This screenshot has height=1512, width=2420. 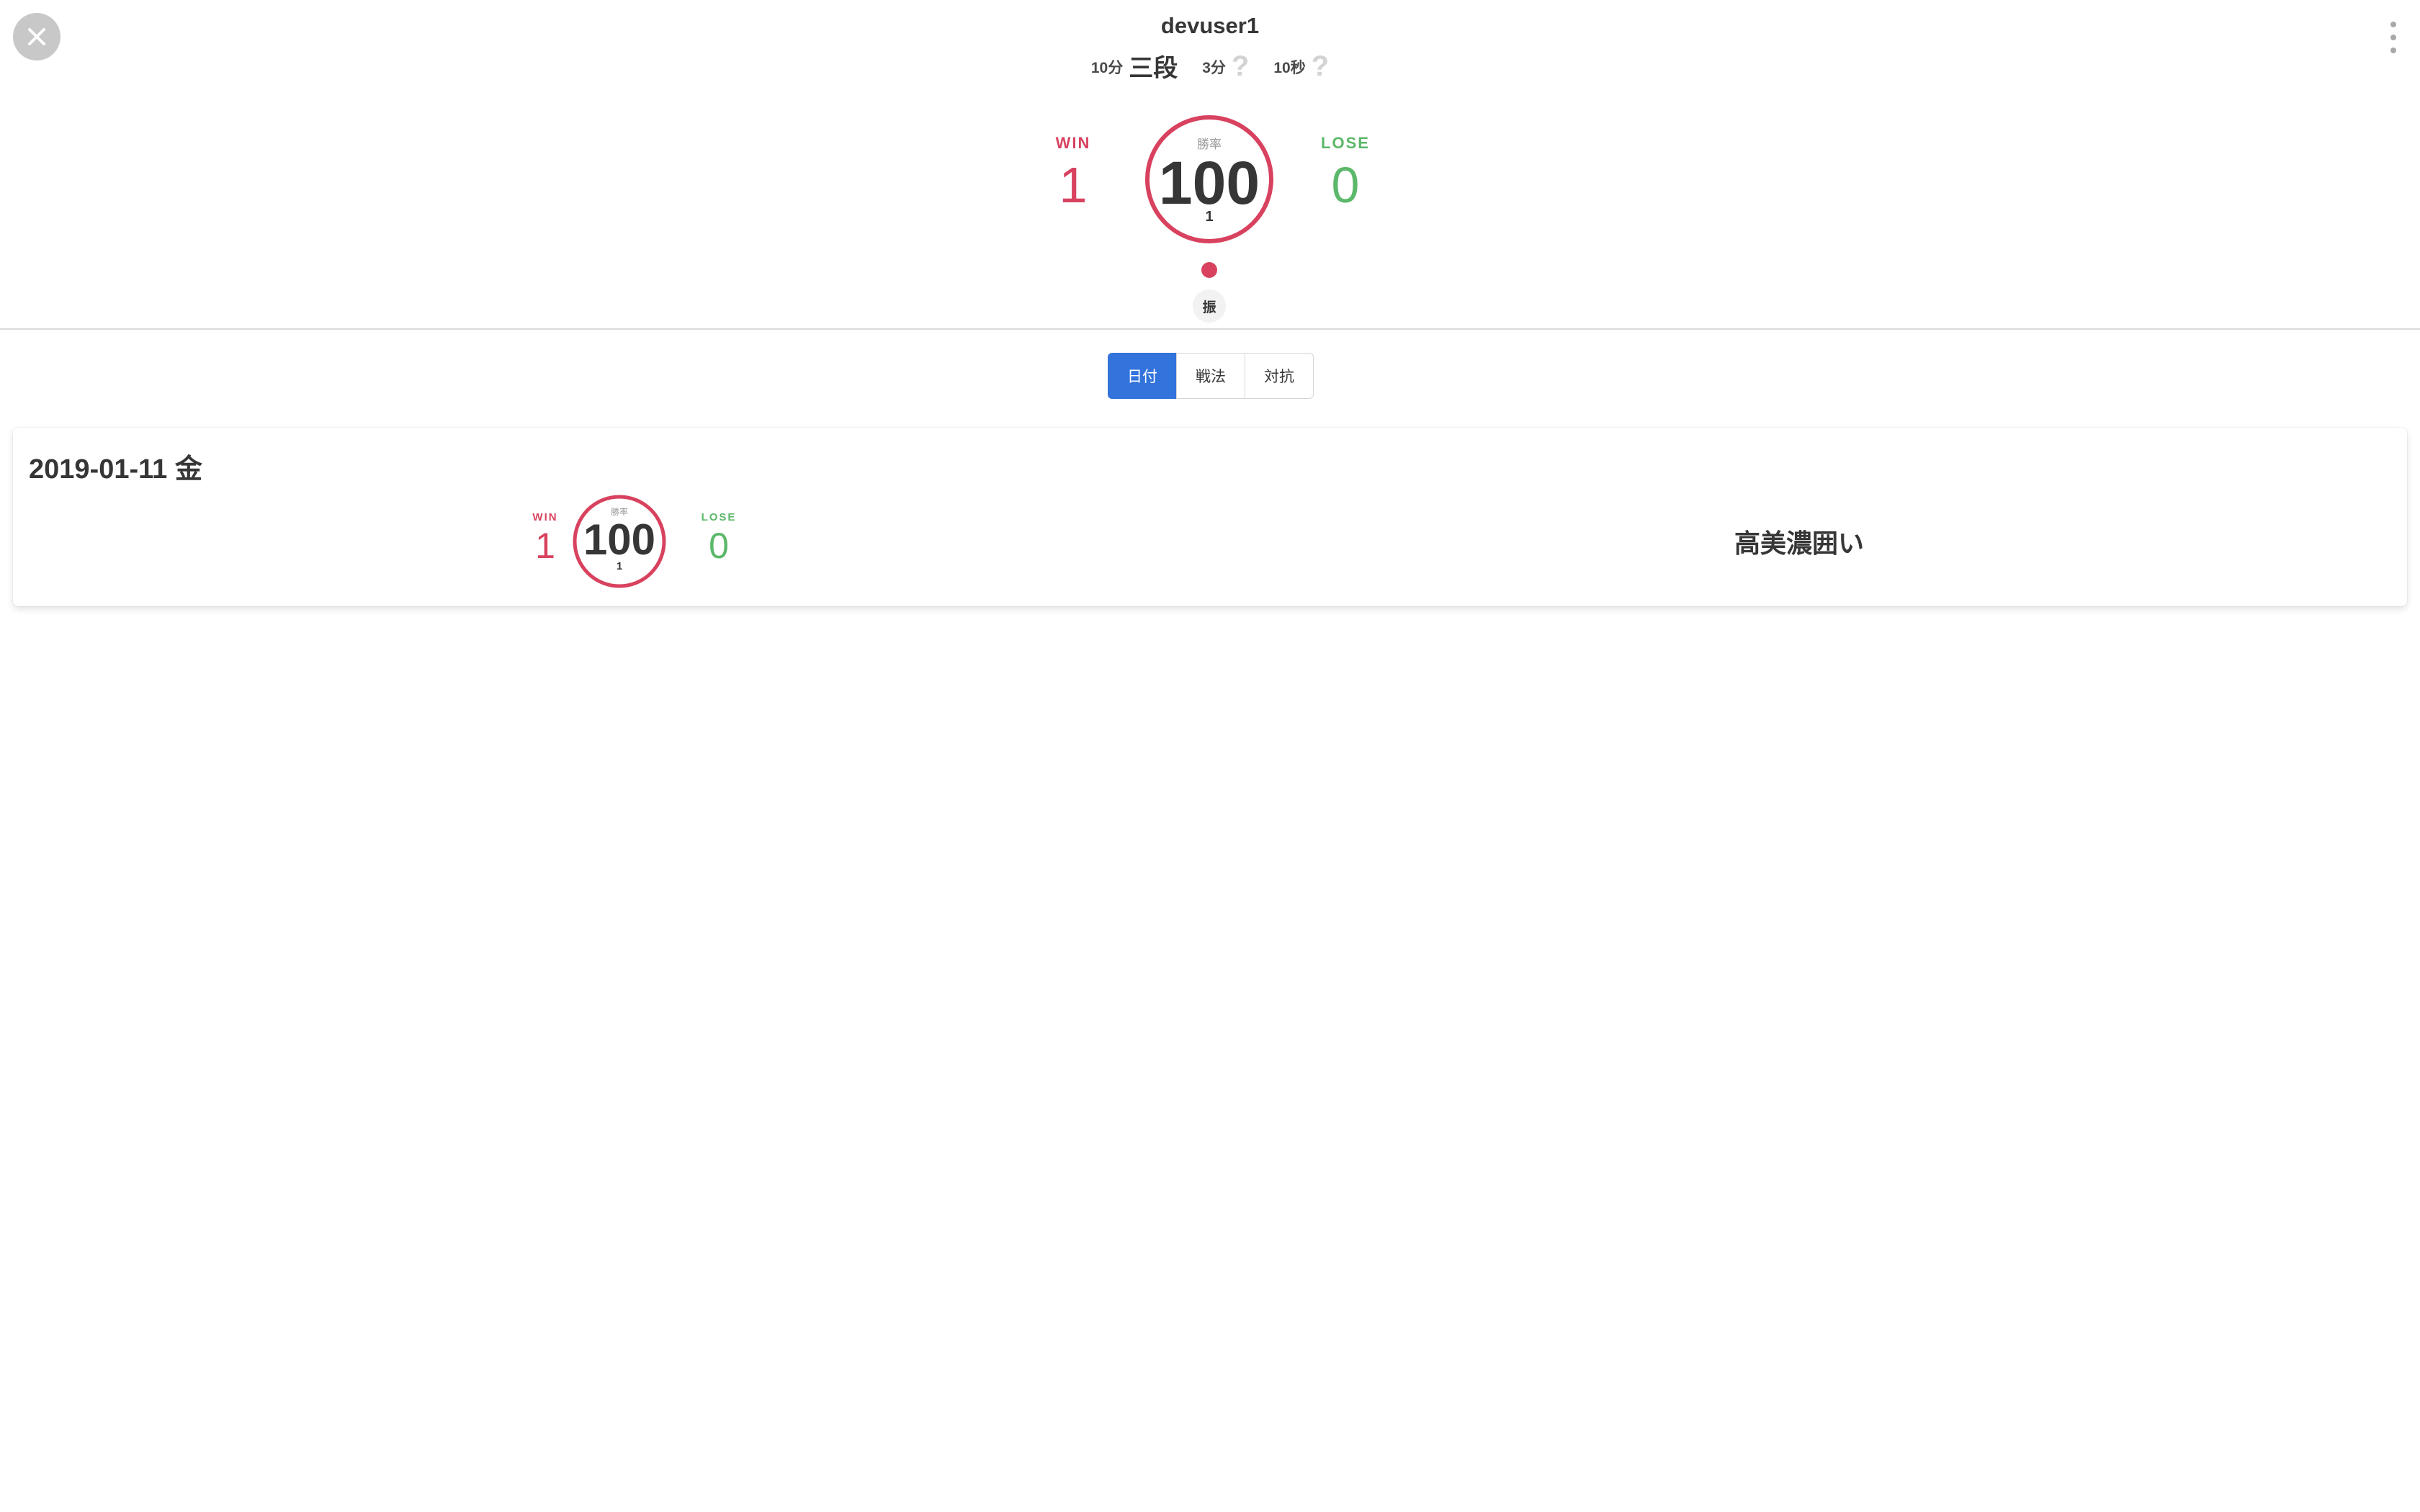 What do you see at coordinates (1279, 376) in the screenshot?
I see `tab-opponent: 対抗` at bounding box center [1279, 376].